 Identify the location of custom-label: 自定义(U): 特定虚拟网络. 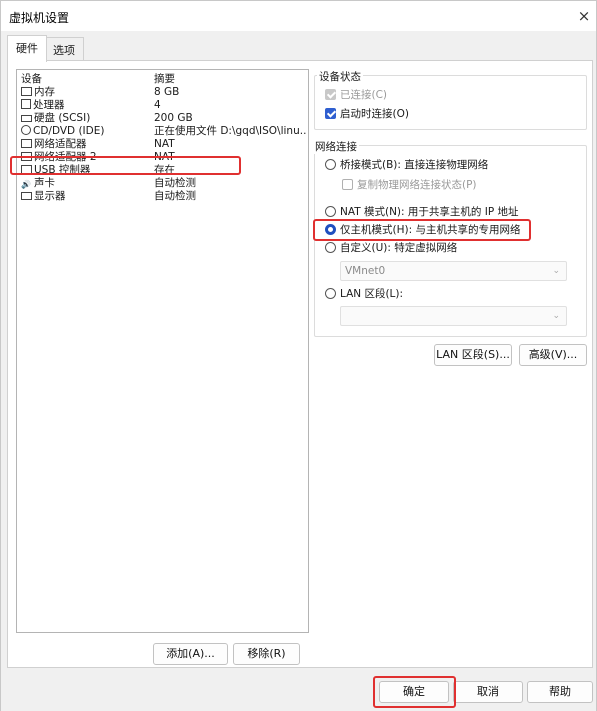
(399, 248).